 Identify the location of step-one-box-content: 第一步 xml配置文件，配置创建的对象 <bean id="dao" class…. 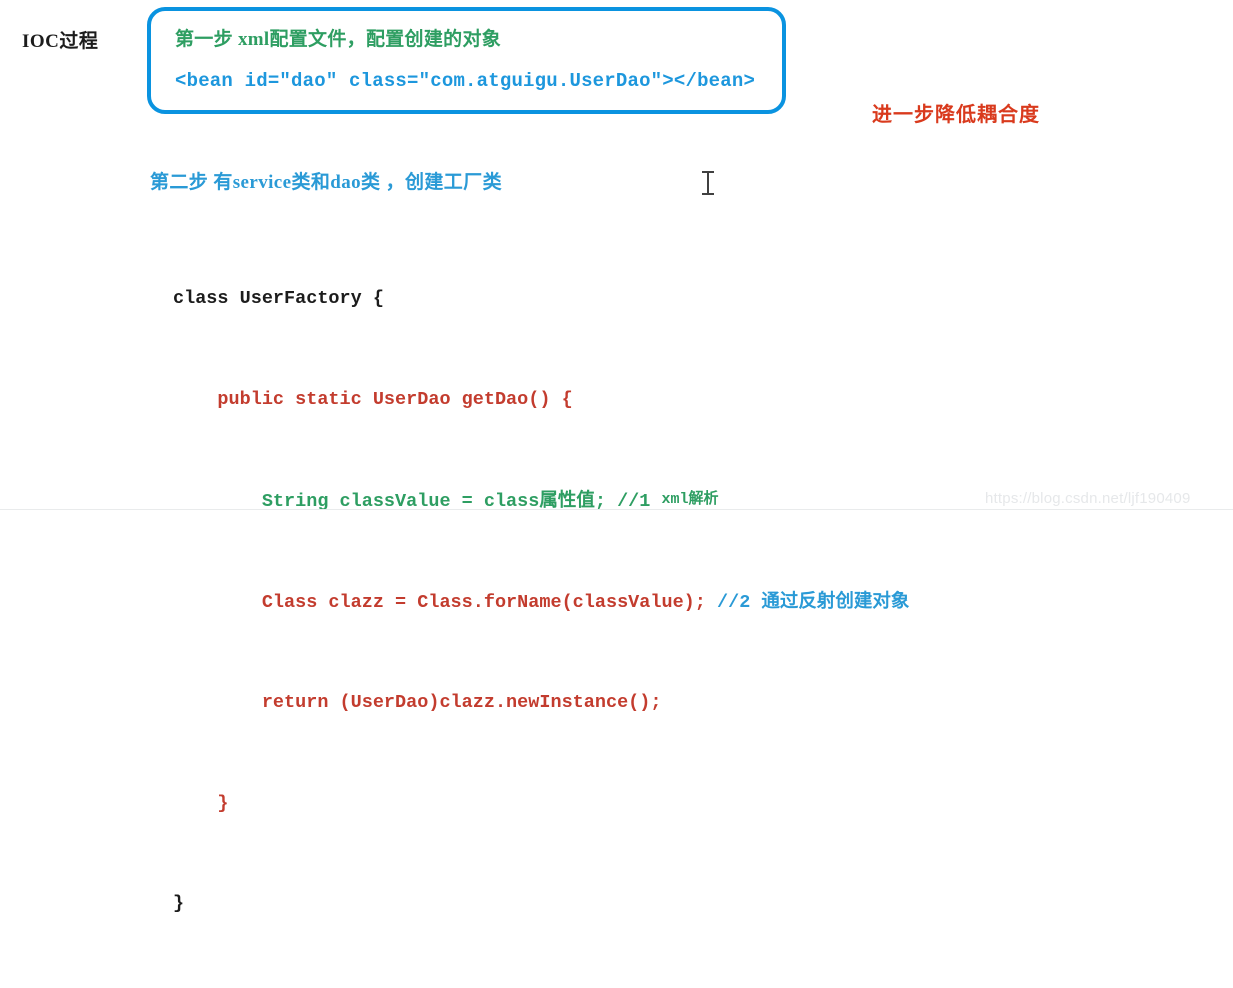
(473, 58).